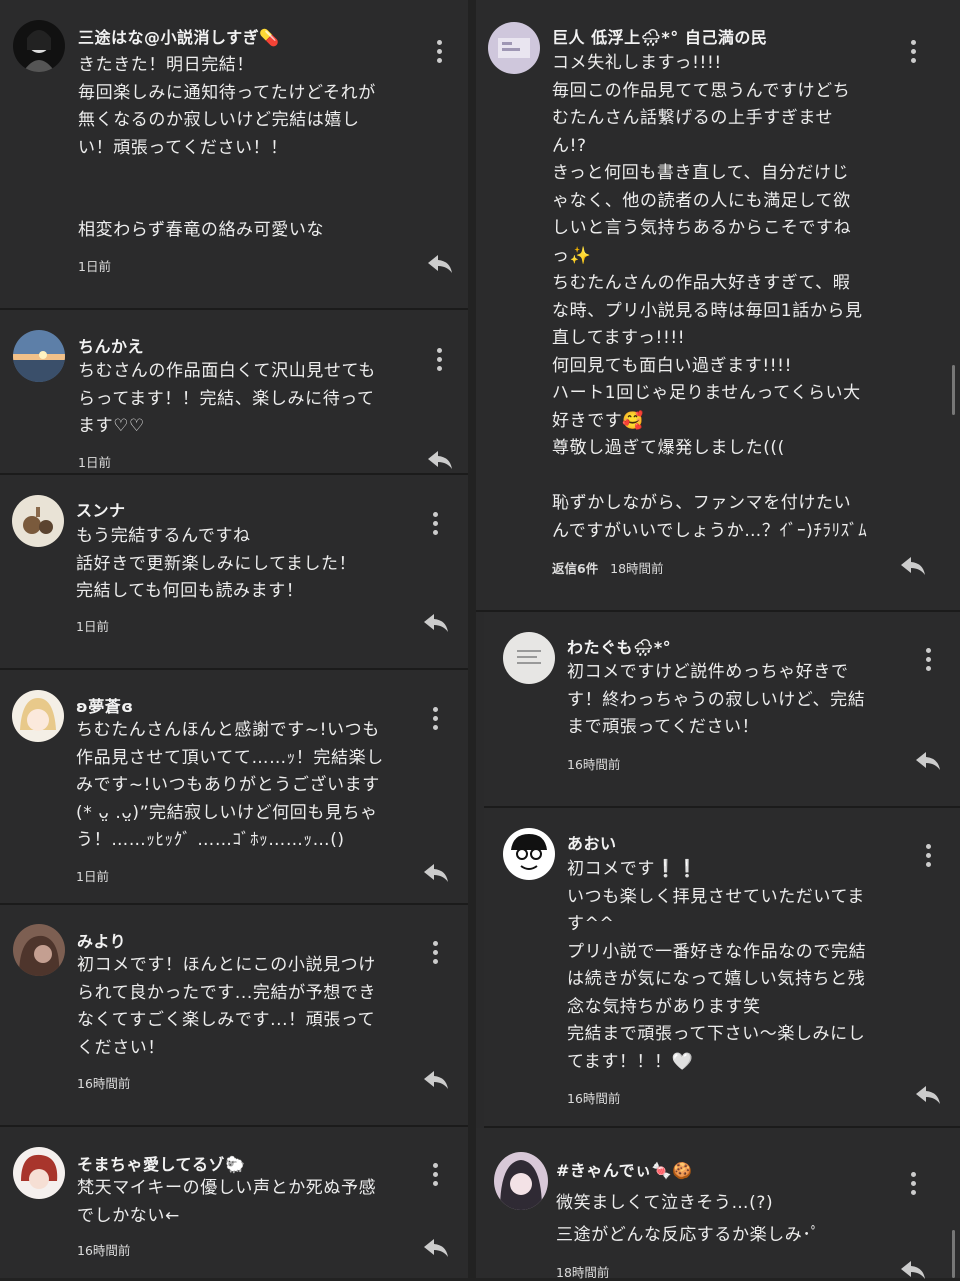 This screenshot has width=960, height=1281. I want to click on user-avatar-pastel, so click(514, 48).